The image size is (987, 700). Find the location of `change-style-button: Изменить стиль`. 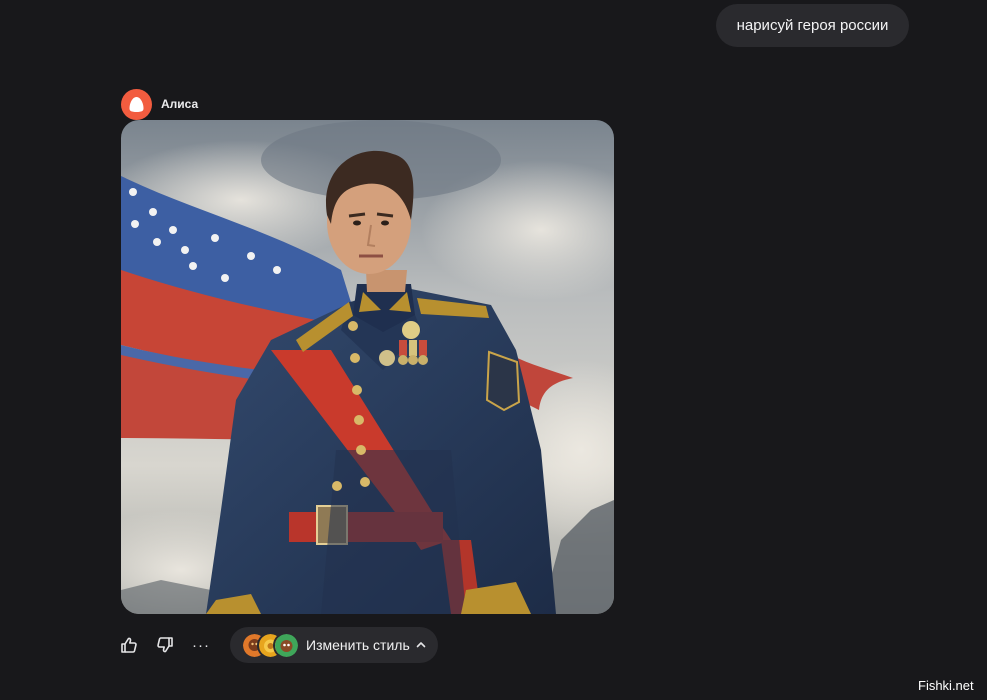

change-style-button: Изменить стиль is located at coordinates (334, 645).